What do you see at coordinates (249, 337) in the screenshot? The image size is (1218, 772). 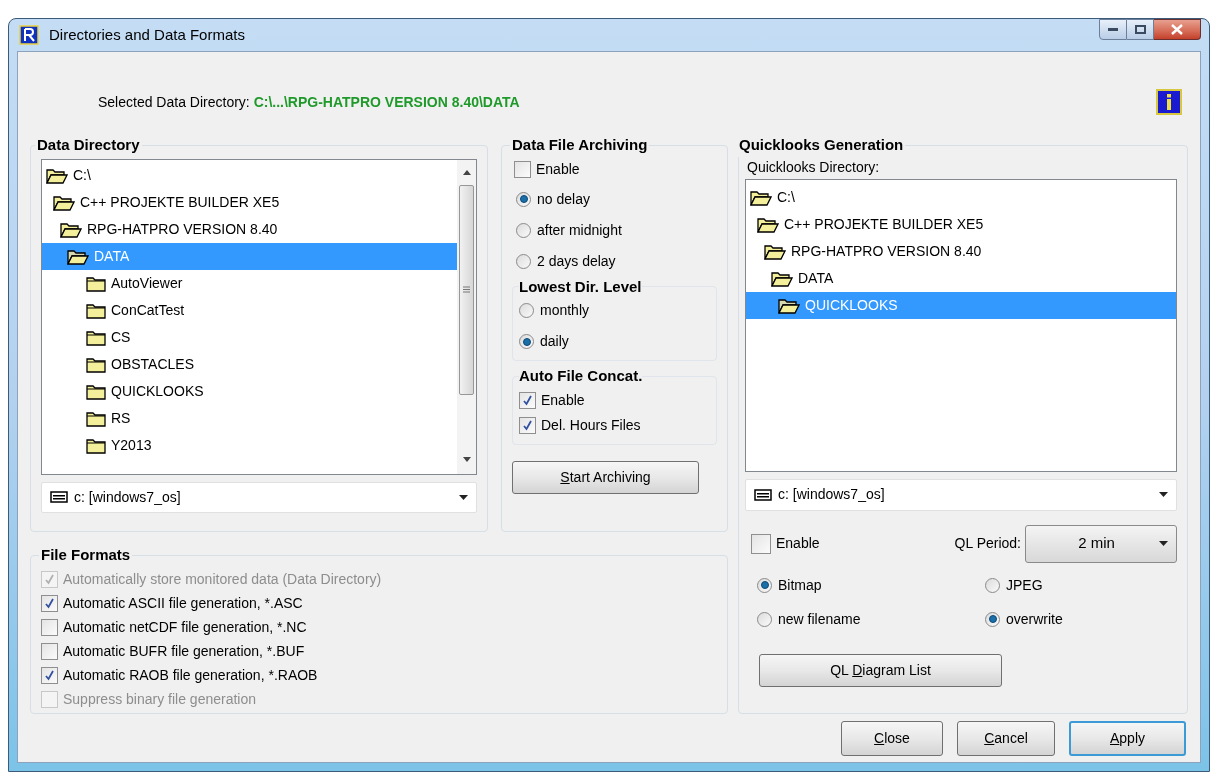 I see `tree-item: CS` at bounding box center [249, 337].